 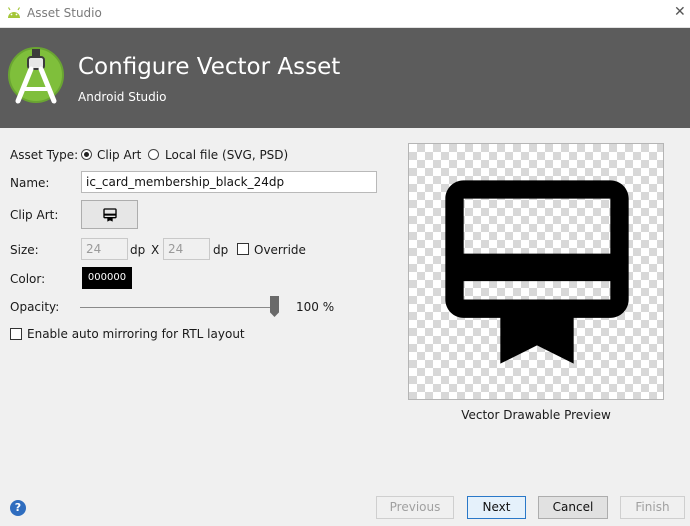 What do you see at coordinates (86, 154) in the screenshot?
I see `clip-art-radio` at bounding box center [86, 154].